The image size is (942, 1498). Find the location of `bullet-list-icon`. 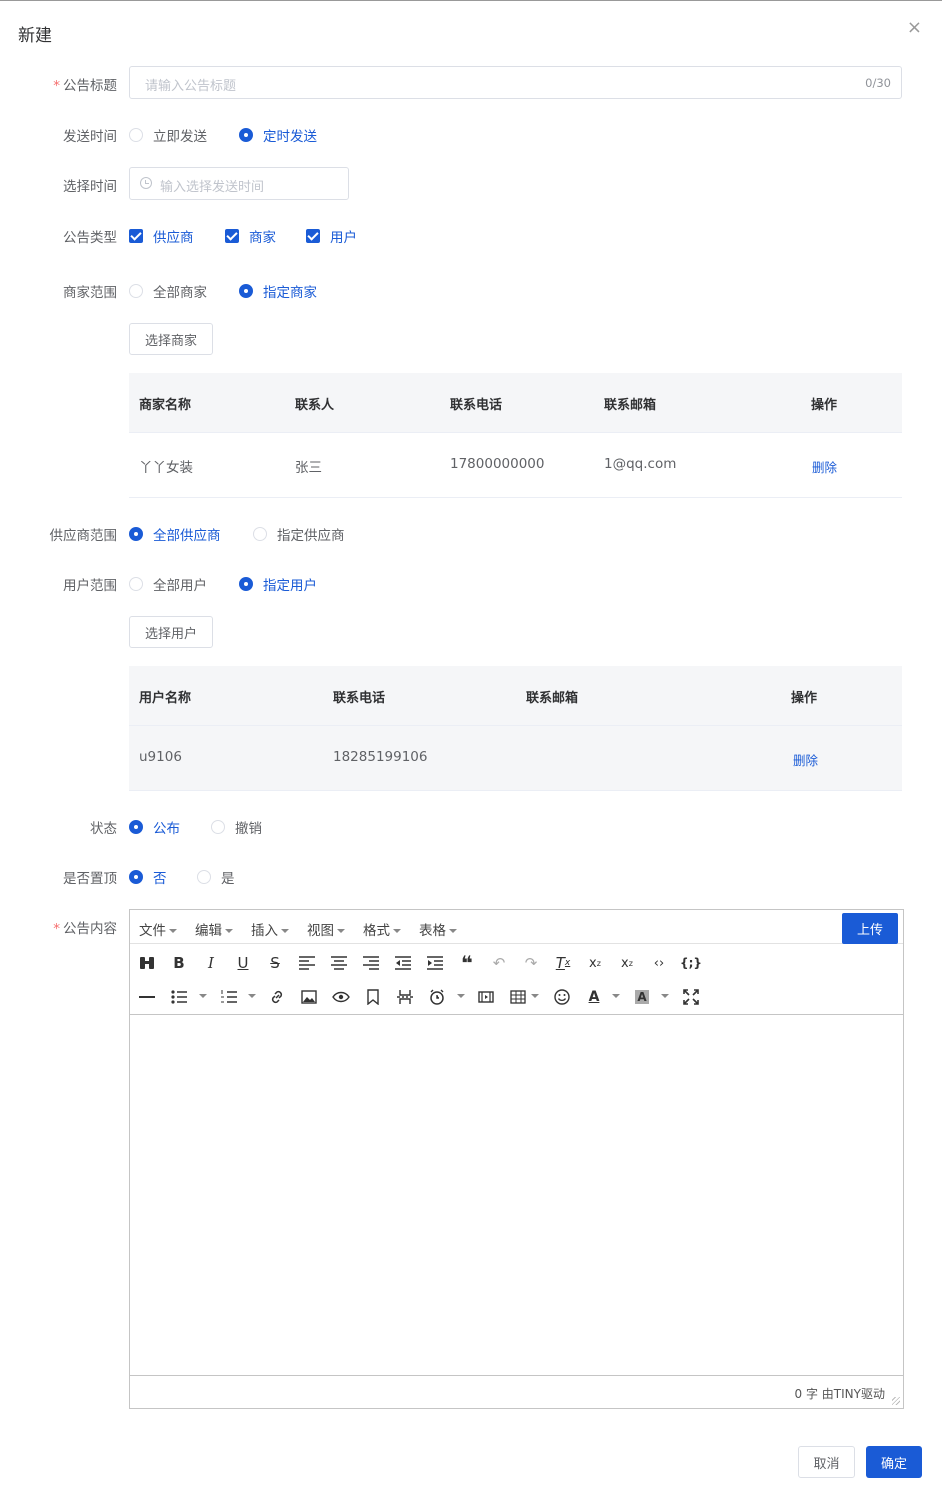

bullet-list-icon is located at coordinates (179, 997).